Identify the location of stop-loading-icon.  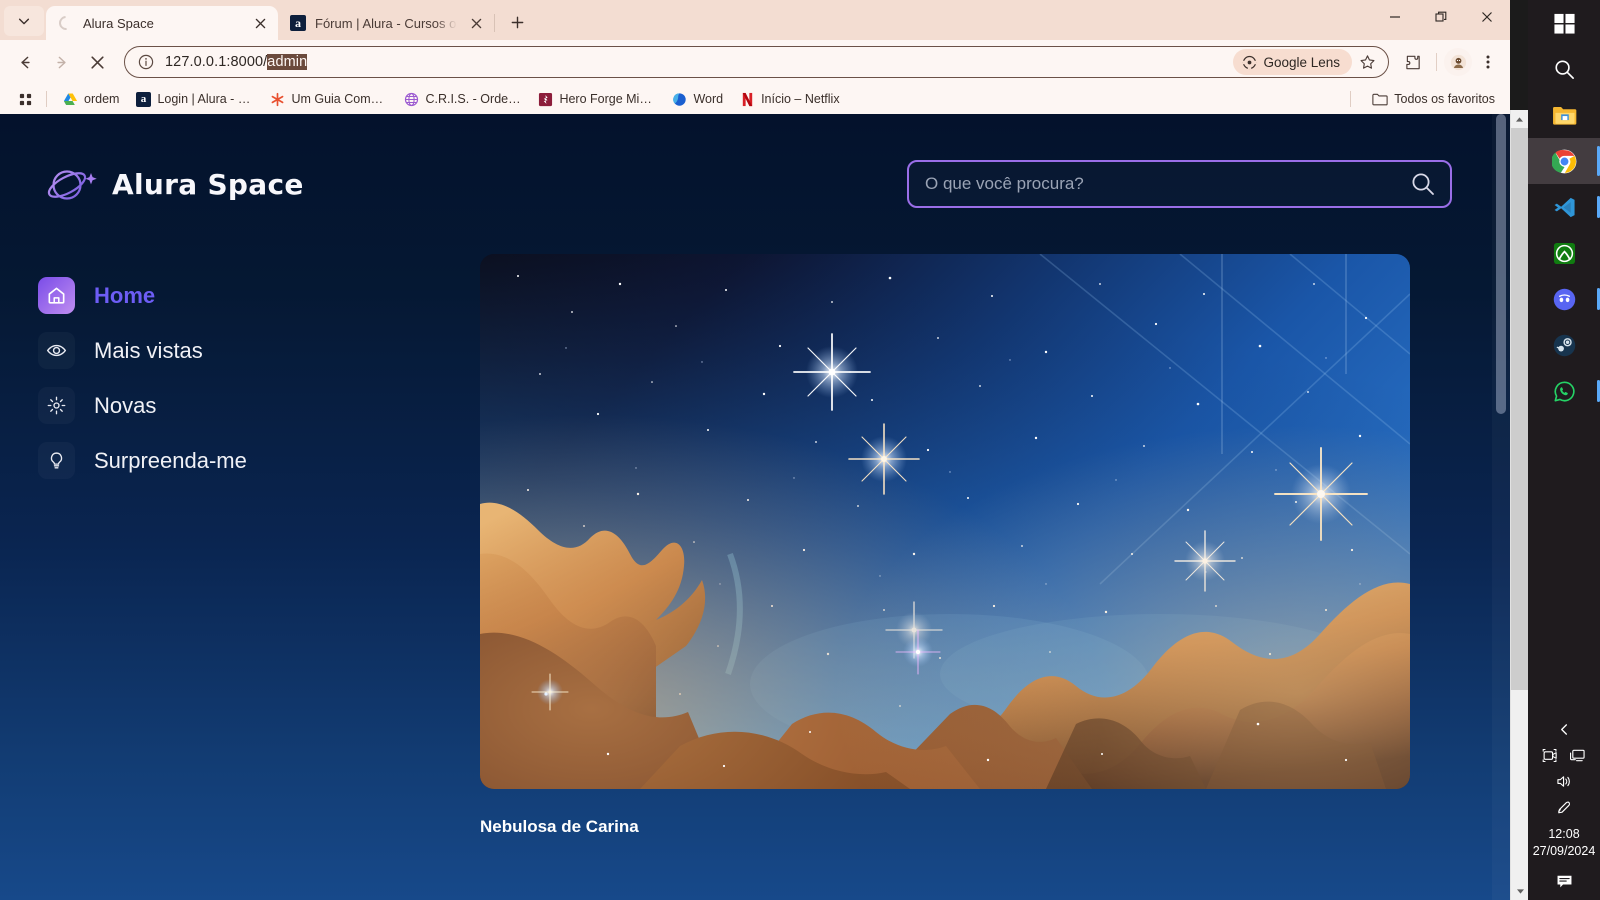
(97, 62).